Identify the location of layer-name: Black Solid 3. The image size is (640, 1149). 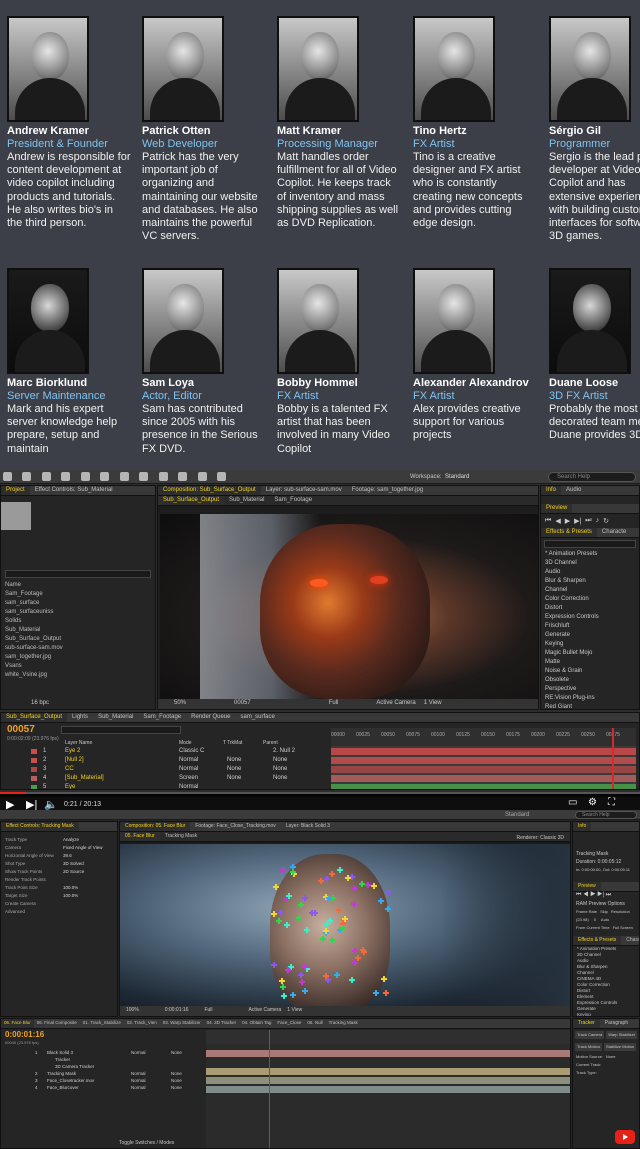
(60, 1052).